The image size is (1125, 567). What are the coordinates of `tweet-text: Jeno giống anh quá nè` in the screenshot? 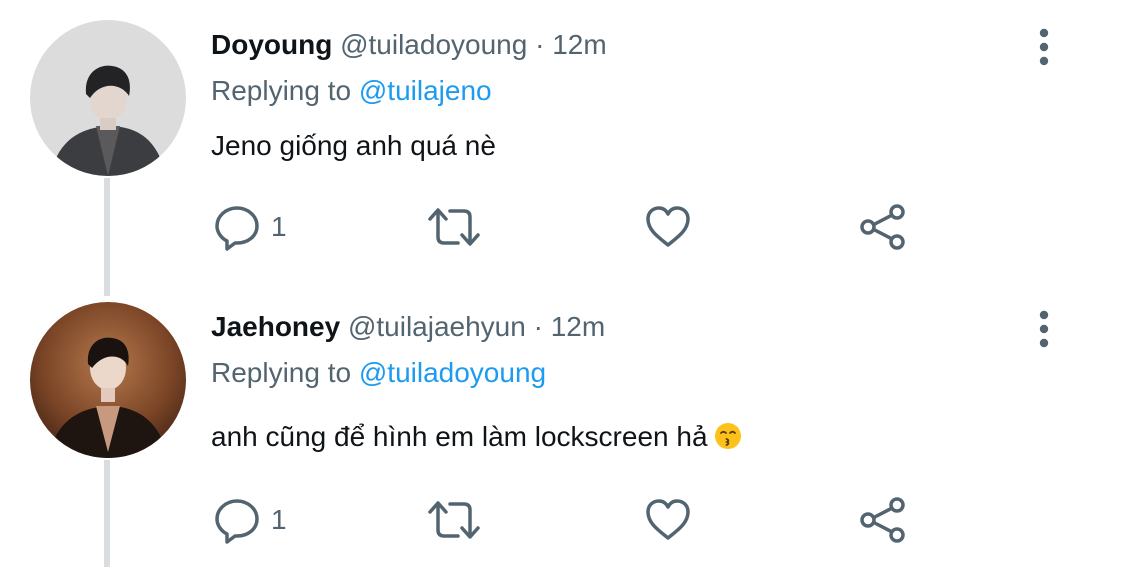 It's located at (353, 145).